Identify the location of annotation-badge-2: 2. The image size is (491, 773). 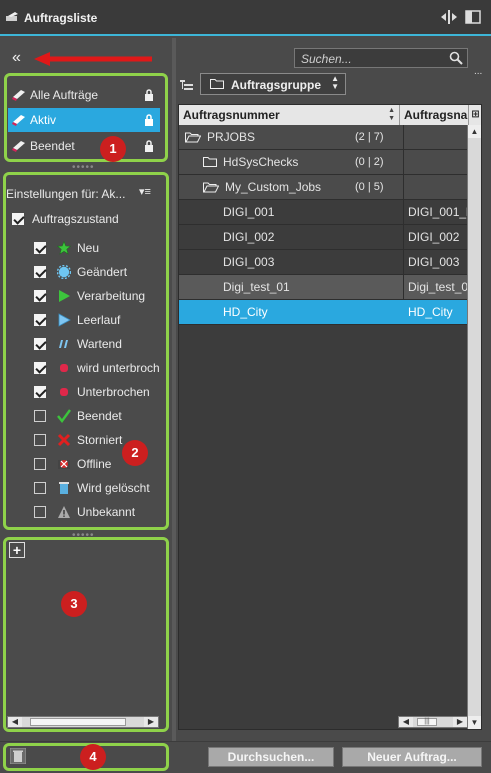
(135, 453).